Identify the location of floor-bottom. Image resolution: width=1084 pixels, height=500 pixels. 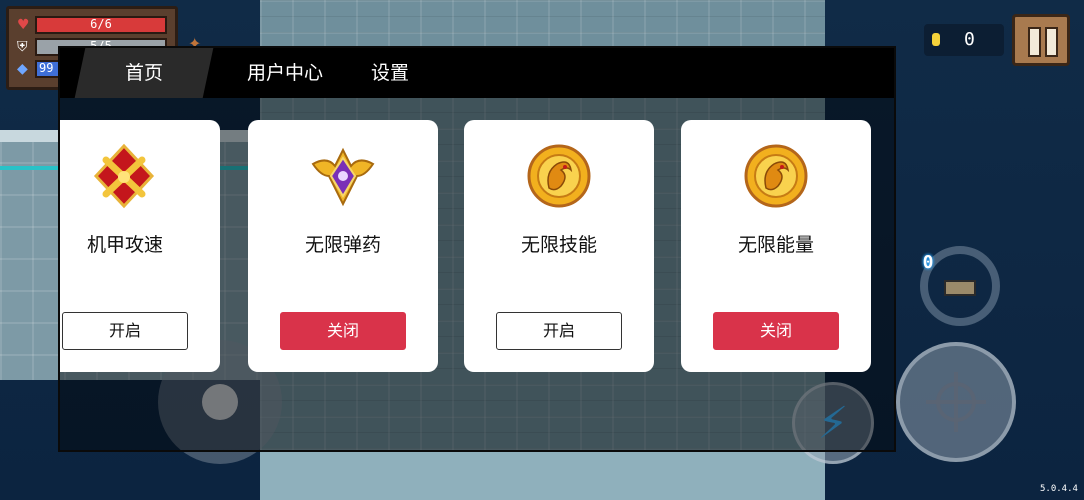
(542, 476).